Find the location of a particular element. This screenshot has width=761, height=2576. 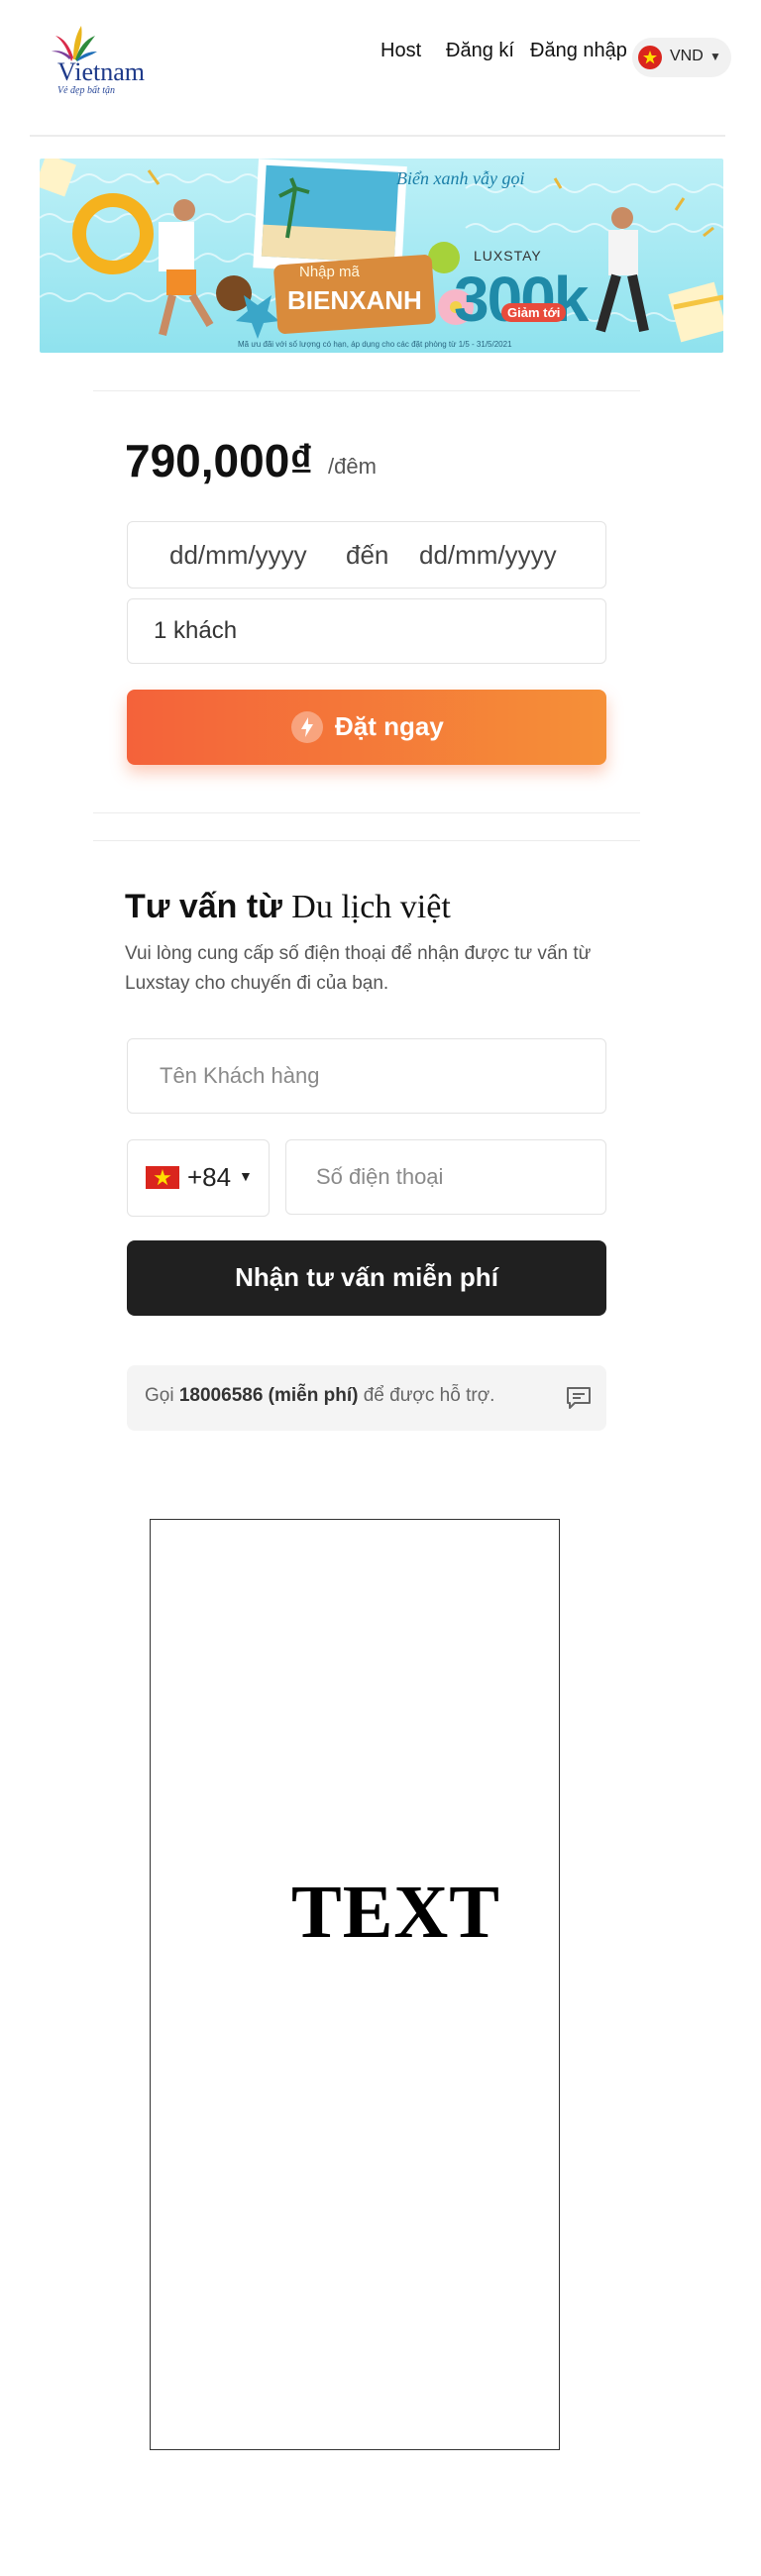

logo-wordmark: Vietnam is located at coordinates (101, 71).